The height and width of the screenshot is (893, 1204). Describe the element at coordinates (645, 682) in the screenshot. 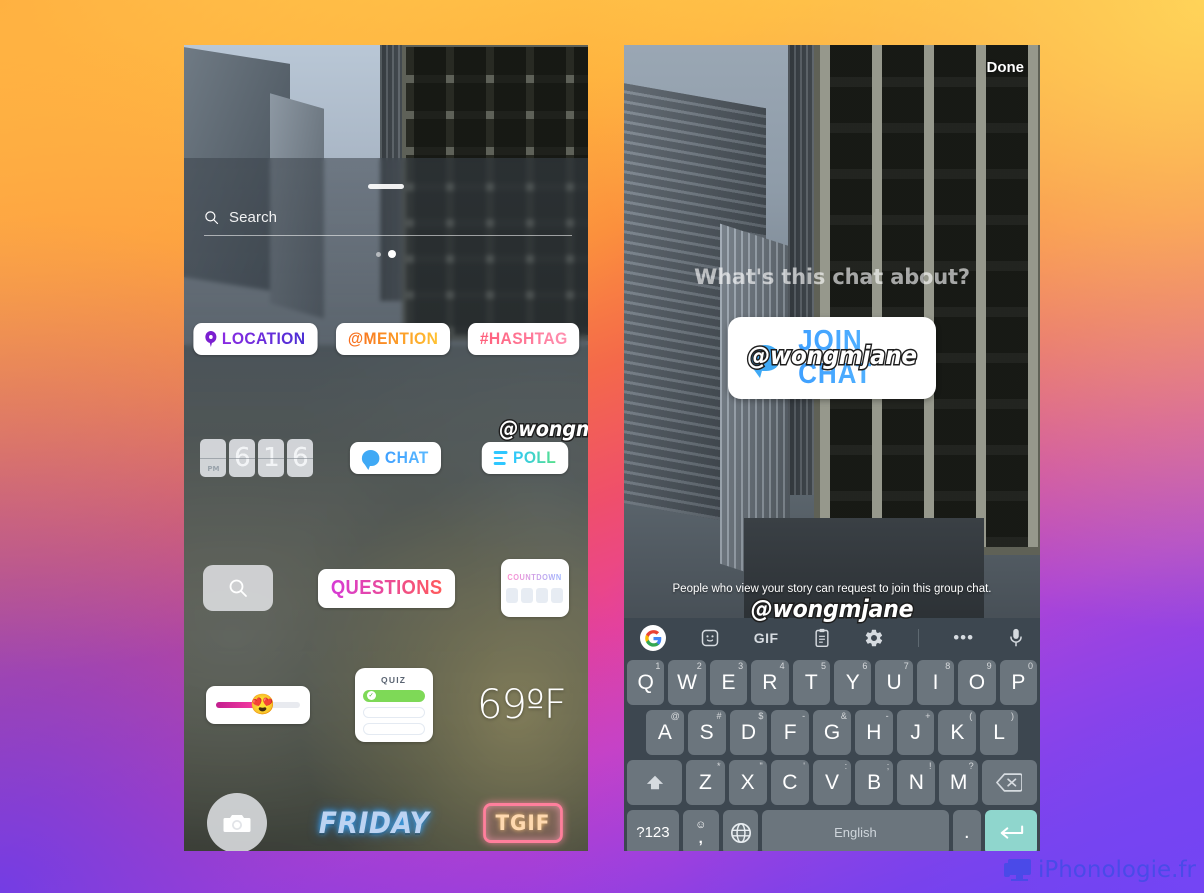

I see `key-q: 1Q` at that location.